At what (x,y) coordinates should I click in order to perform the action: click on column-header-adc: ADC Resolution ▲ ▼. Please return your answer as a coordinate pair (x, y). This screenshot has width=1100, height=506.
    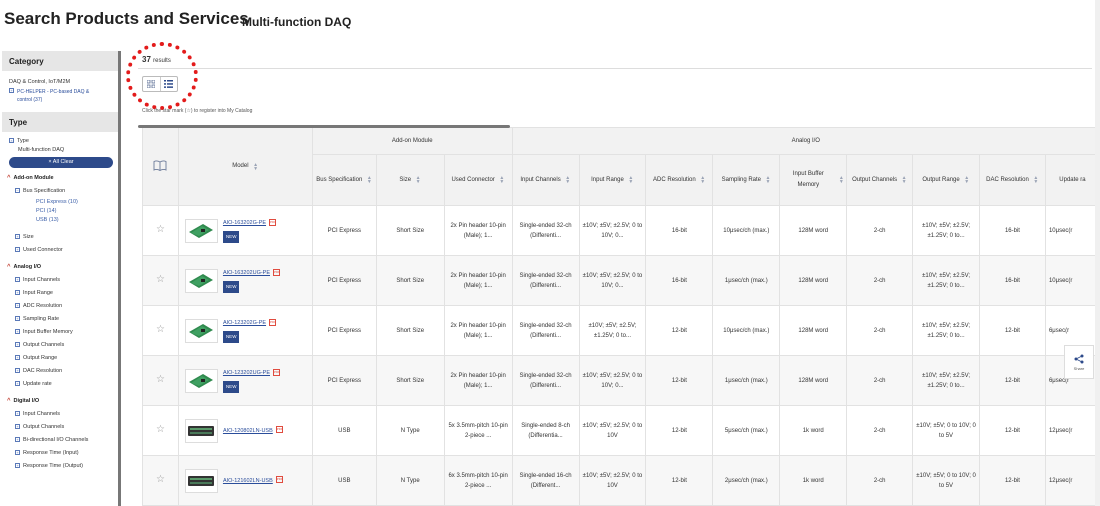
    Looking at the image, I should click on (679, 180).